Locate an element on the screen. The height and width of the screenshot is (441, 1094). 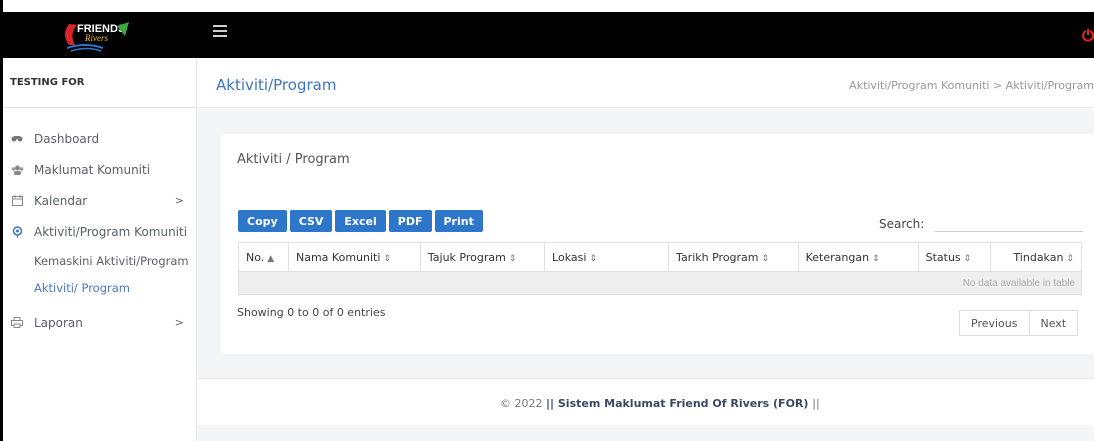
column-label: Keterangan is located at coordinates (837, 257).